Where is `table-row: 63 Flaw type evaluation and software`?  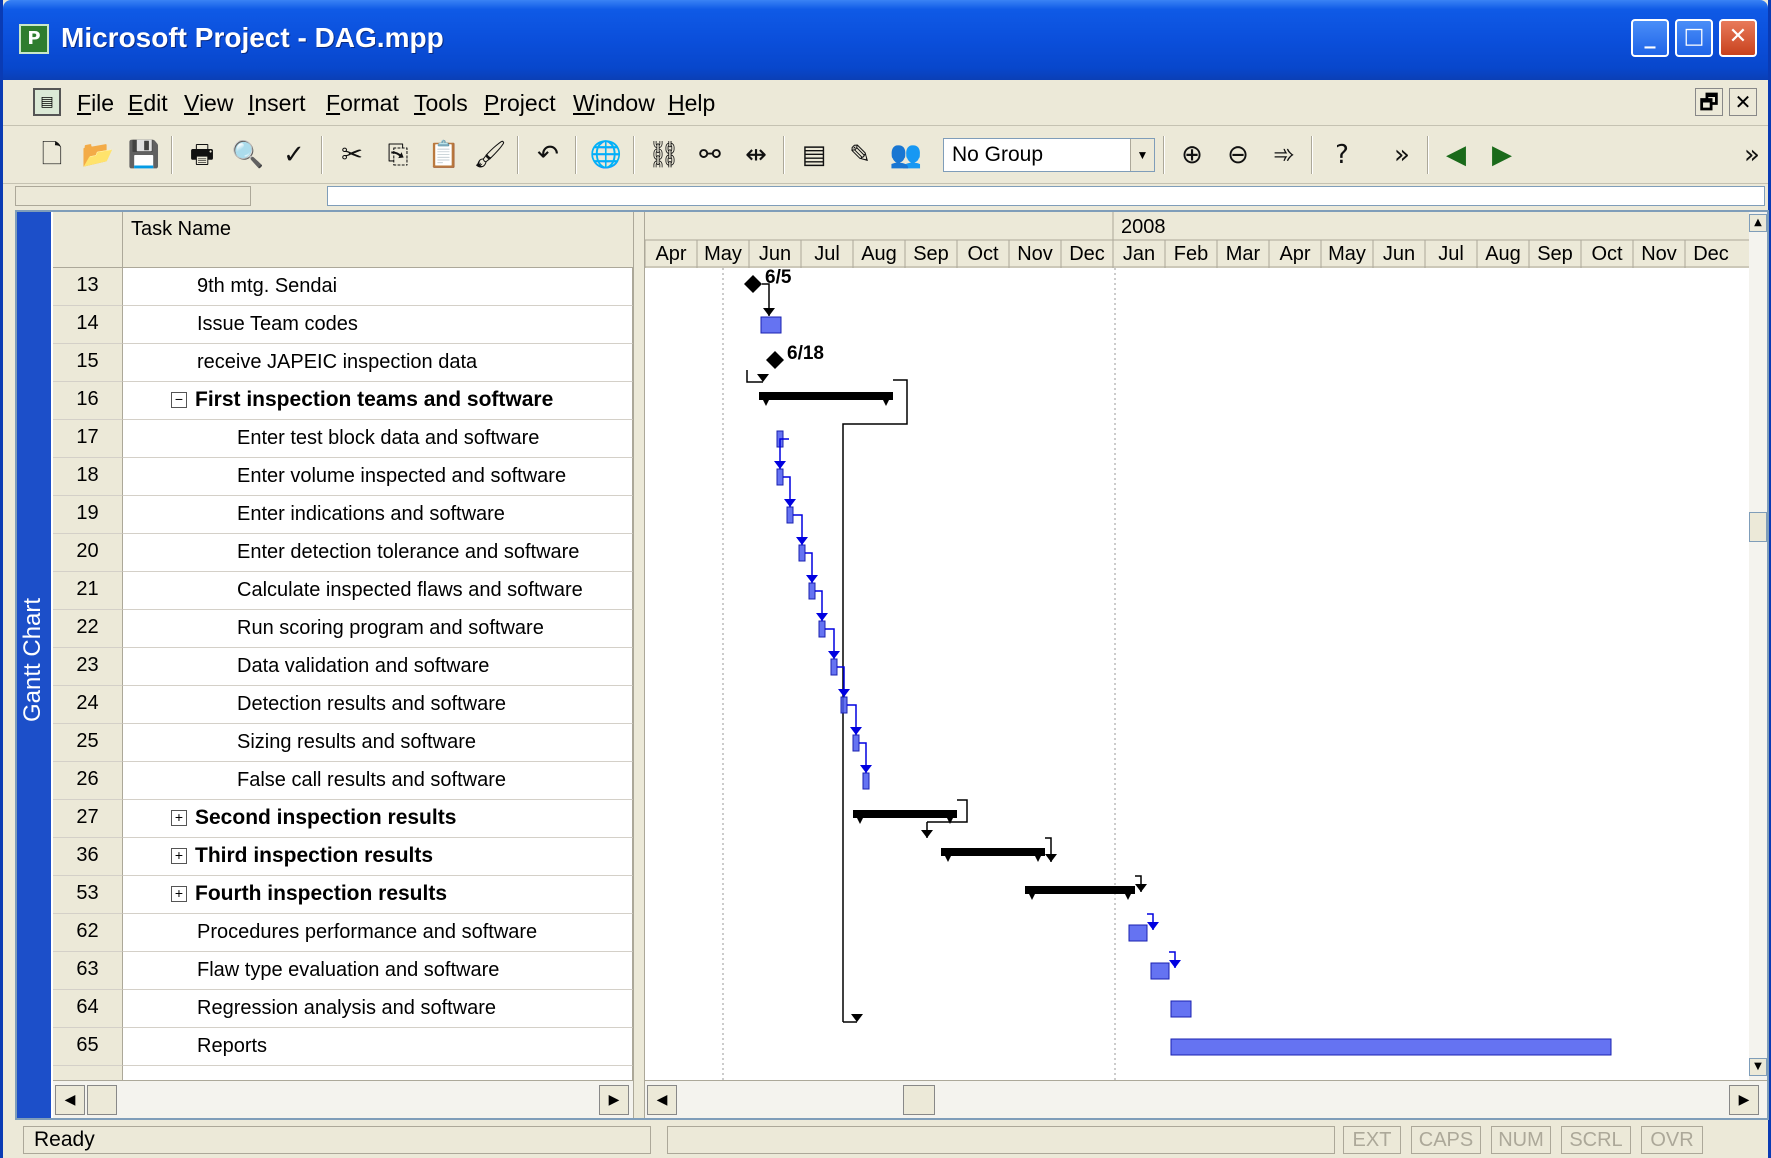
table-row: 63 Flaw type evaluation and software is located at coordinates (343, 971).